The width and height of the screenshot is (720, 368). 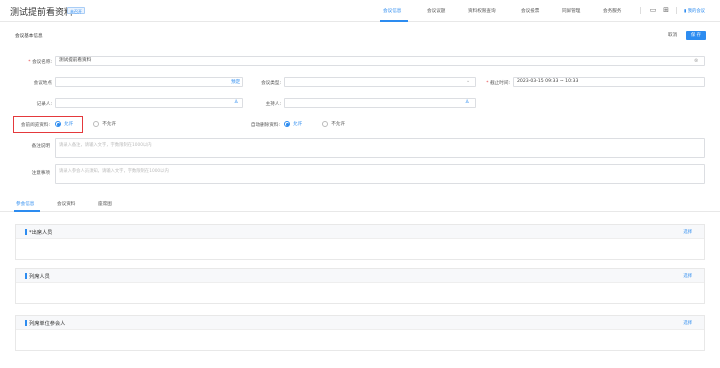 What do you see at coordinates (672, 35) in the screenshot?
I see `cancel-button: 取消` at bounding box center [672, 35].